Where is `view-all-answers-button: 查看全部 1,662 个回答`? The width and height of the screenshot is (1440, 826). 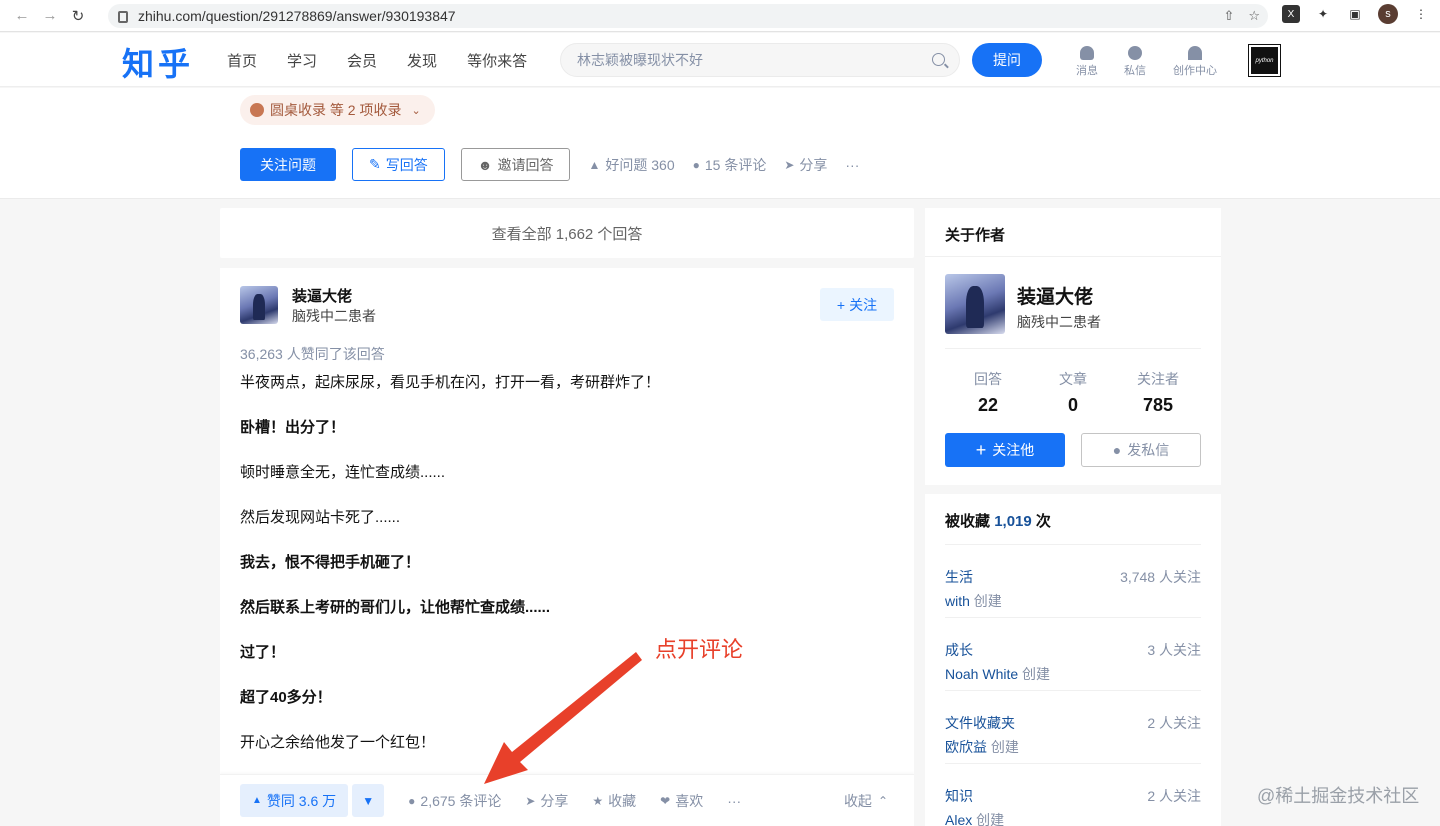
view-all-answers-button: 查看全部 1,662 个回答 is located at coordinates (567, 233).